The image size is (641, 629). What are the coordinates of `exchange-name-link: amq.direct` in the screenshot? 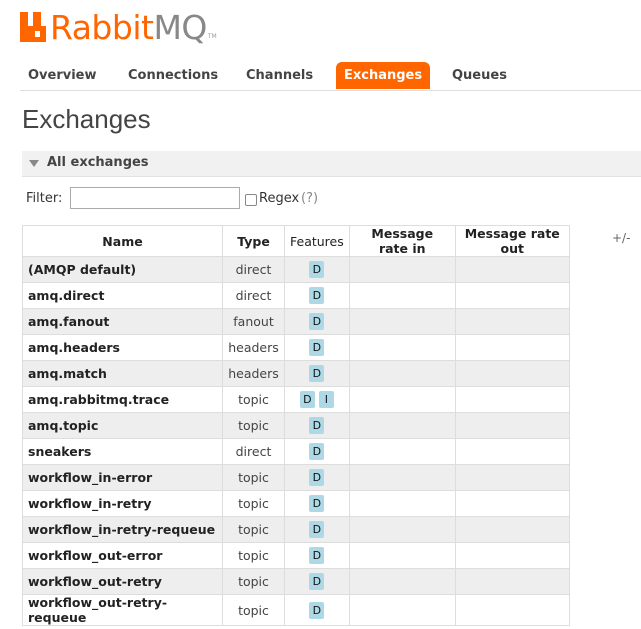 It's located at (122, 295).